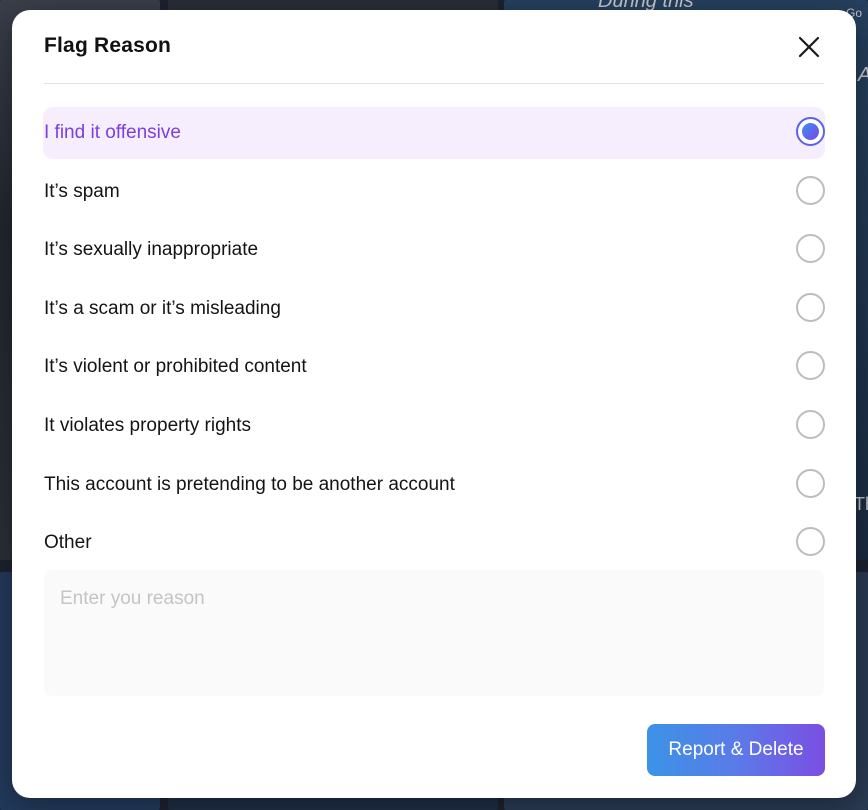 This screenshot has width=868, height=810. I want to click on report-delete-button: Report & Delete, so click(736, 750).